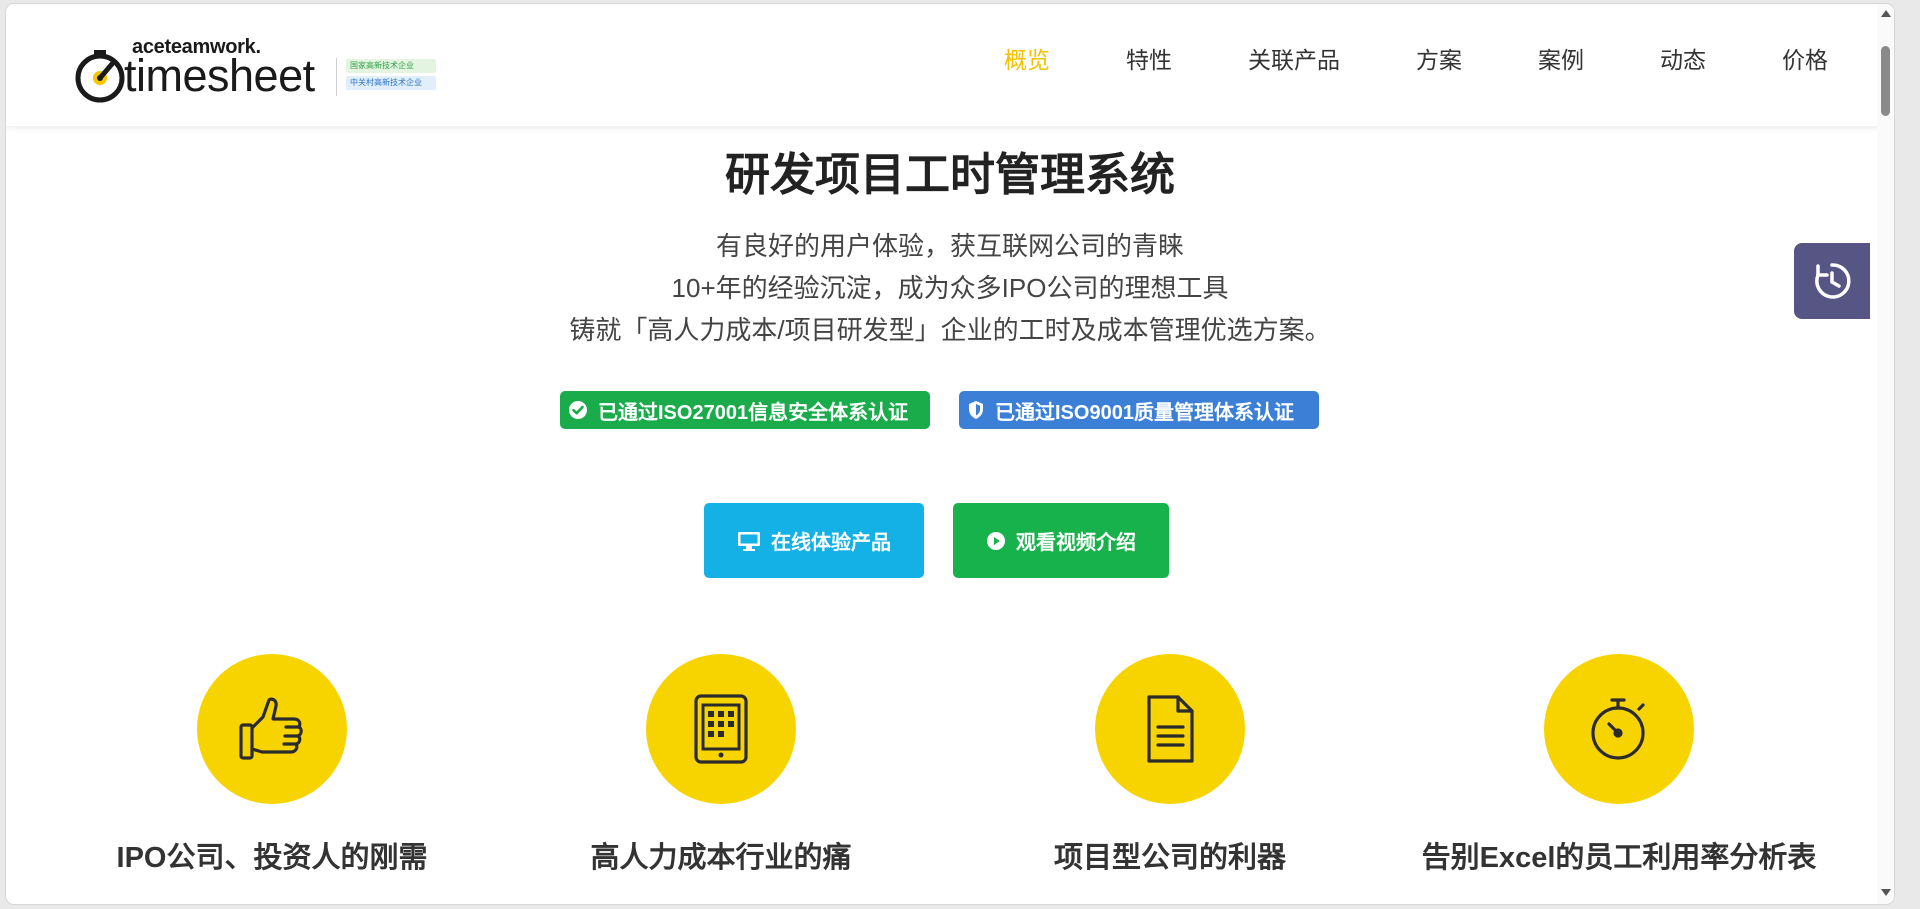 This screenshot has width=1920, height=909. I want to click on scroll-thumb, so click(1885, 81).